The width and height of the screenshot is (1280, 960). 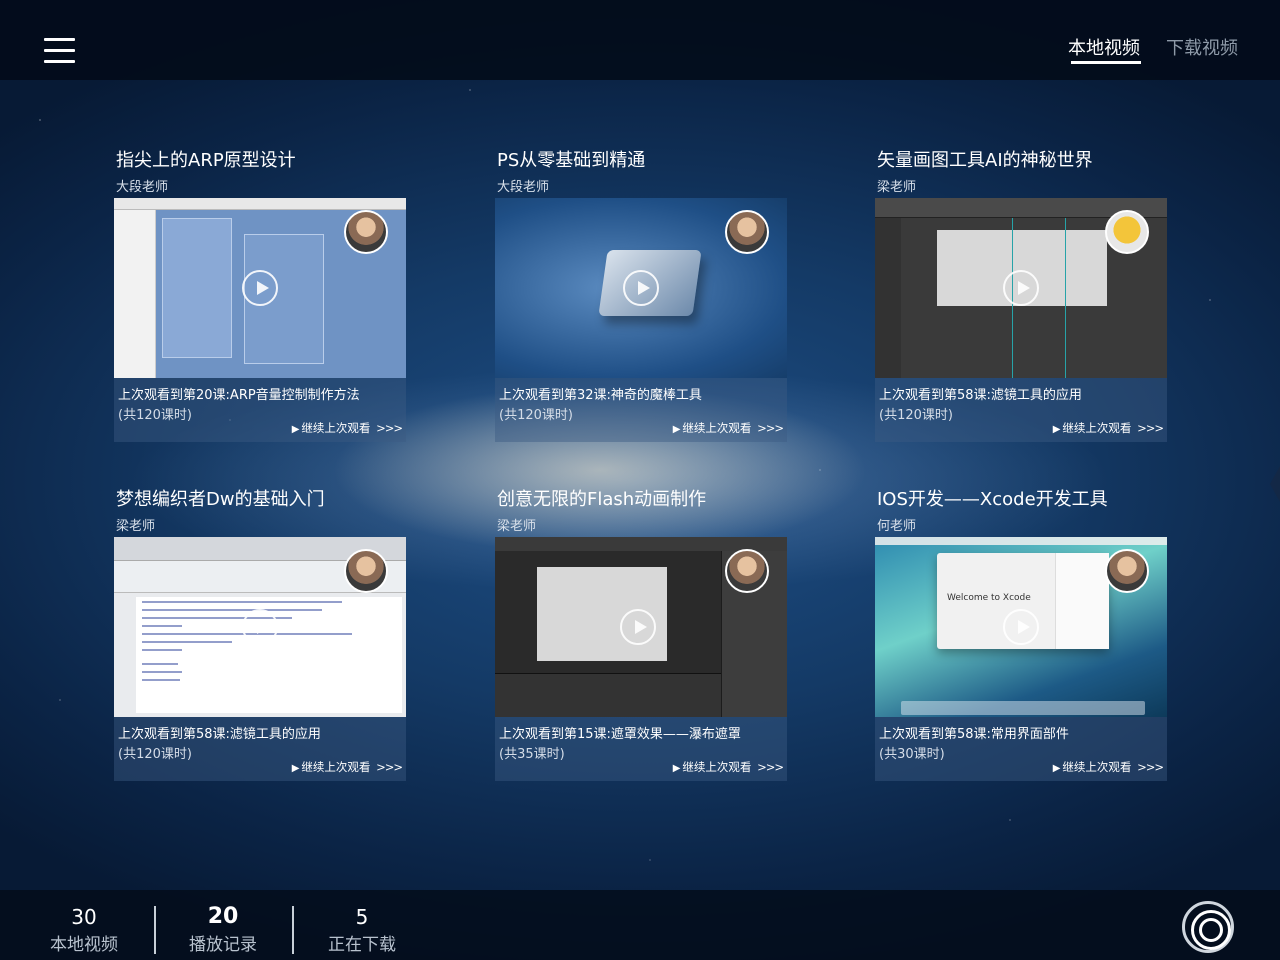 What do you see at coordinates (641, 749) in the screenshot?
I see `course-info: 上次观看到第15课:遮罩效果——瀑布遮罩 (共35课时) ▶ 继续上次观看 >>>` at bounding box center [641, 749].